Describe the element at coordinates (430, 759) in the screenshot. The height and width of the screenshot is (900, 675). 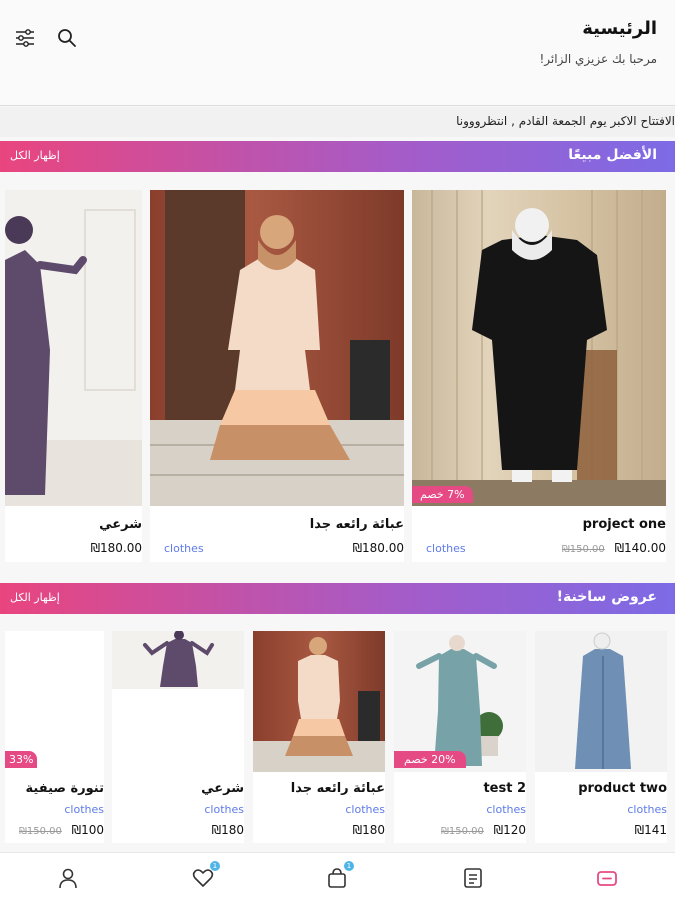
I see `discount-badge: 20% خصم` at that location.